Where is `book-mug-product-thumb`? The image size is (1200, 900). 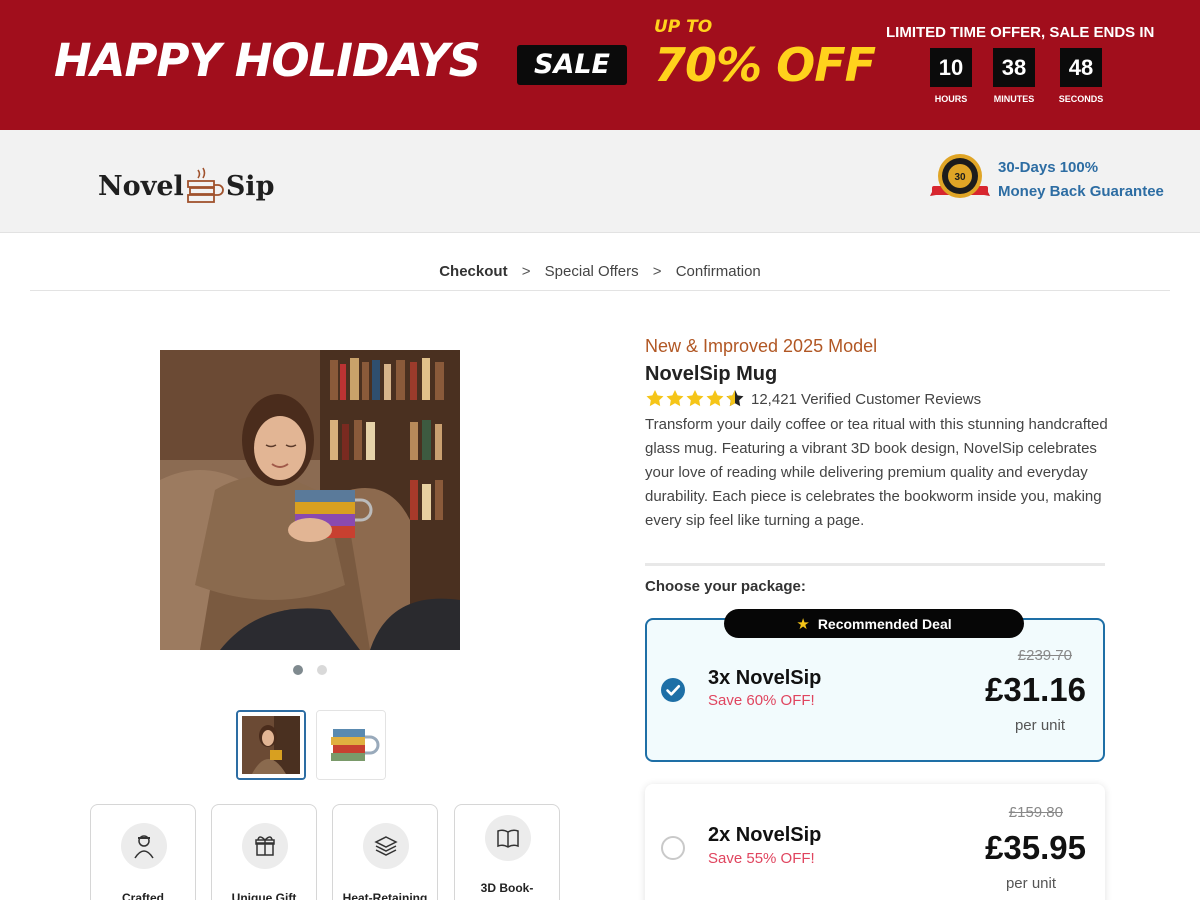 book-mug-product-thumb is located at coordinates (351, 745).